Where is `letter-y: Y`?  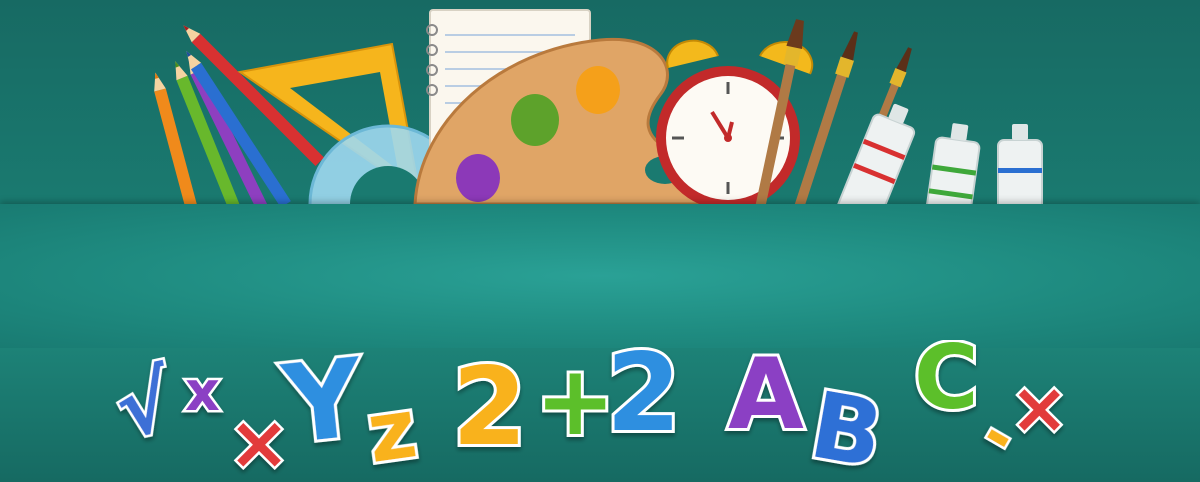
letter-y: Y is located at coordinates (323, 404).